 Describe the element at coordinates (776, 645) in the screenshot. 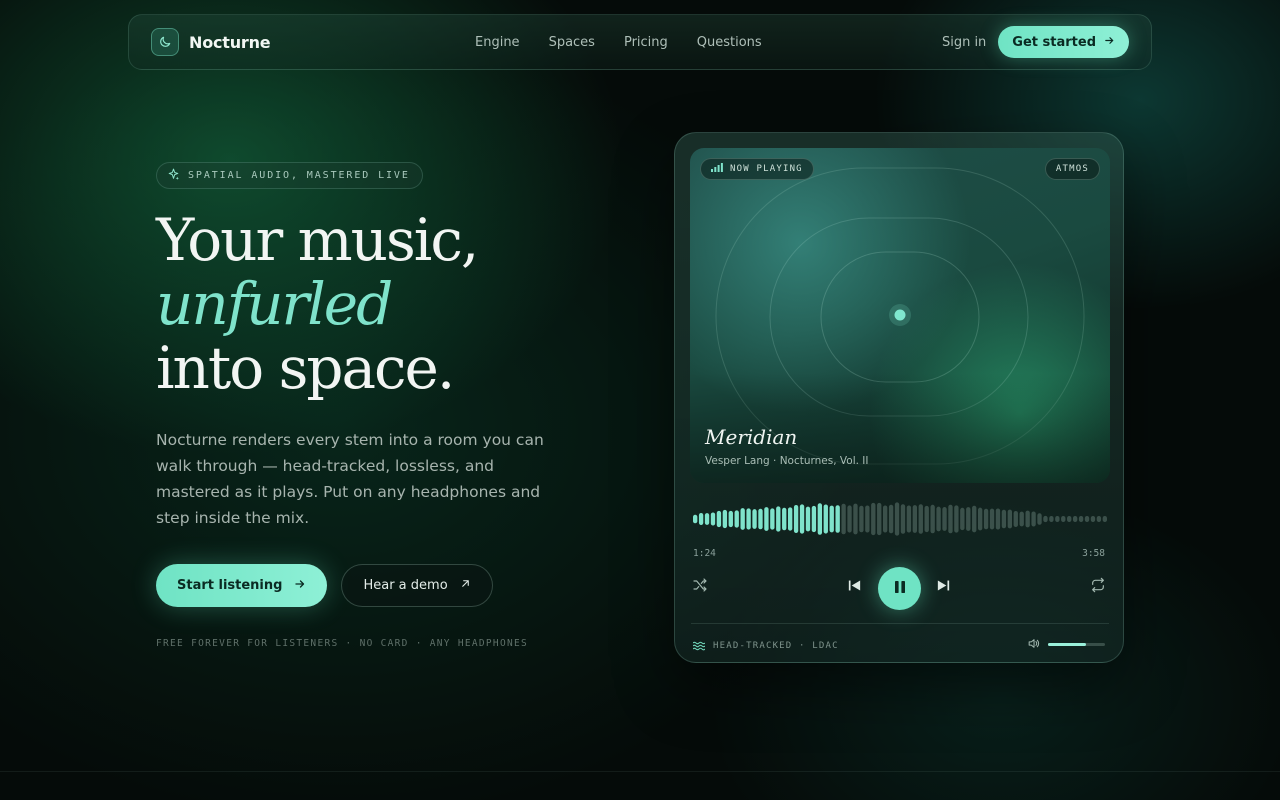

I see `player-status-text: HEAD-TRACKED · LDAC` at that location.